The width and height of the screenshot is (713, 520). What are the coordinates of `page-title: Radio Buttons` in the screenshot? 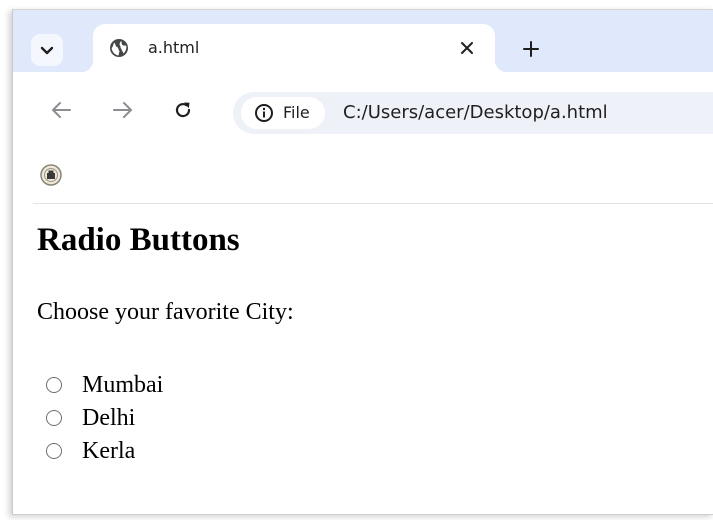 It's located at (138, 240).